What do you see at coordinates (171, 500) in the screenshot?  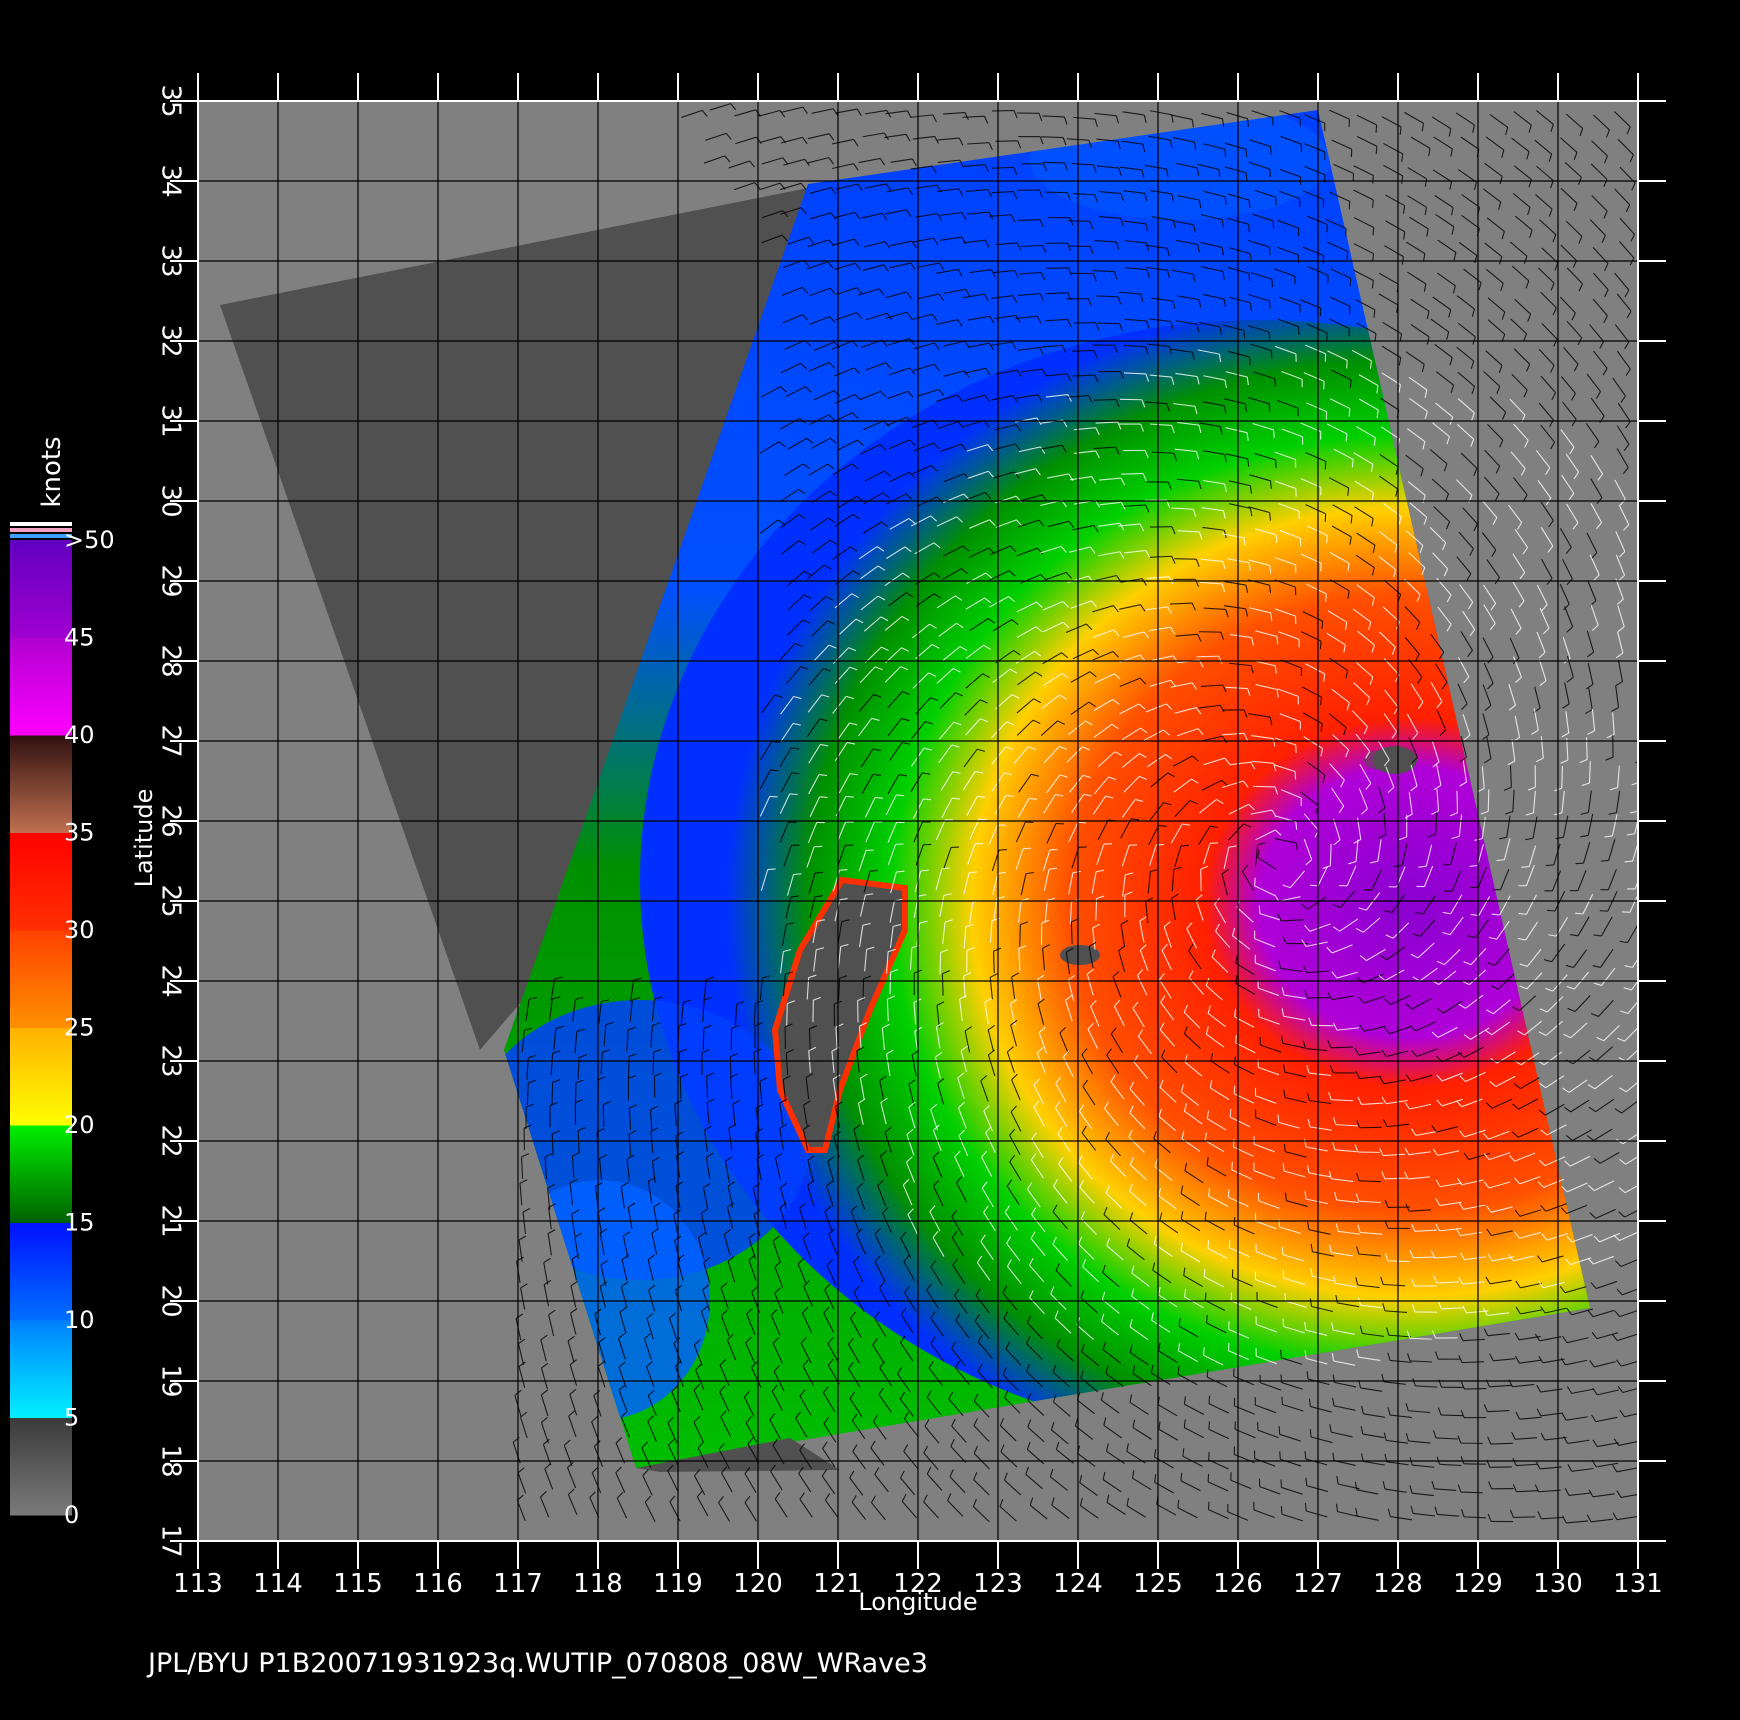 I see `lat-tick-label: 30` at bounding box center [171, 500].